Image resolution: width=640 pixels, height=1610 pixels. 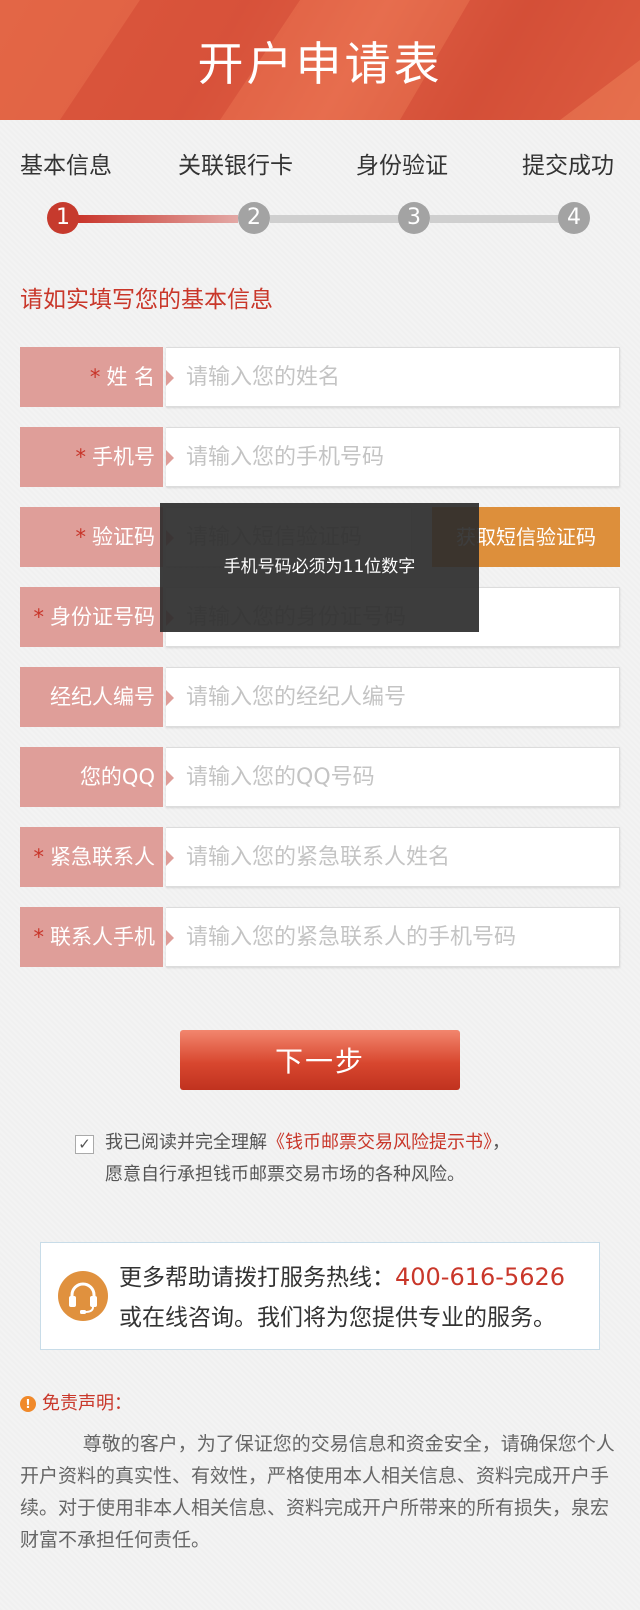 I want to click on warning-icon: !, so click(x=28, y=1404).